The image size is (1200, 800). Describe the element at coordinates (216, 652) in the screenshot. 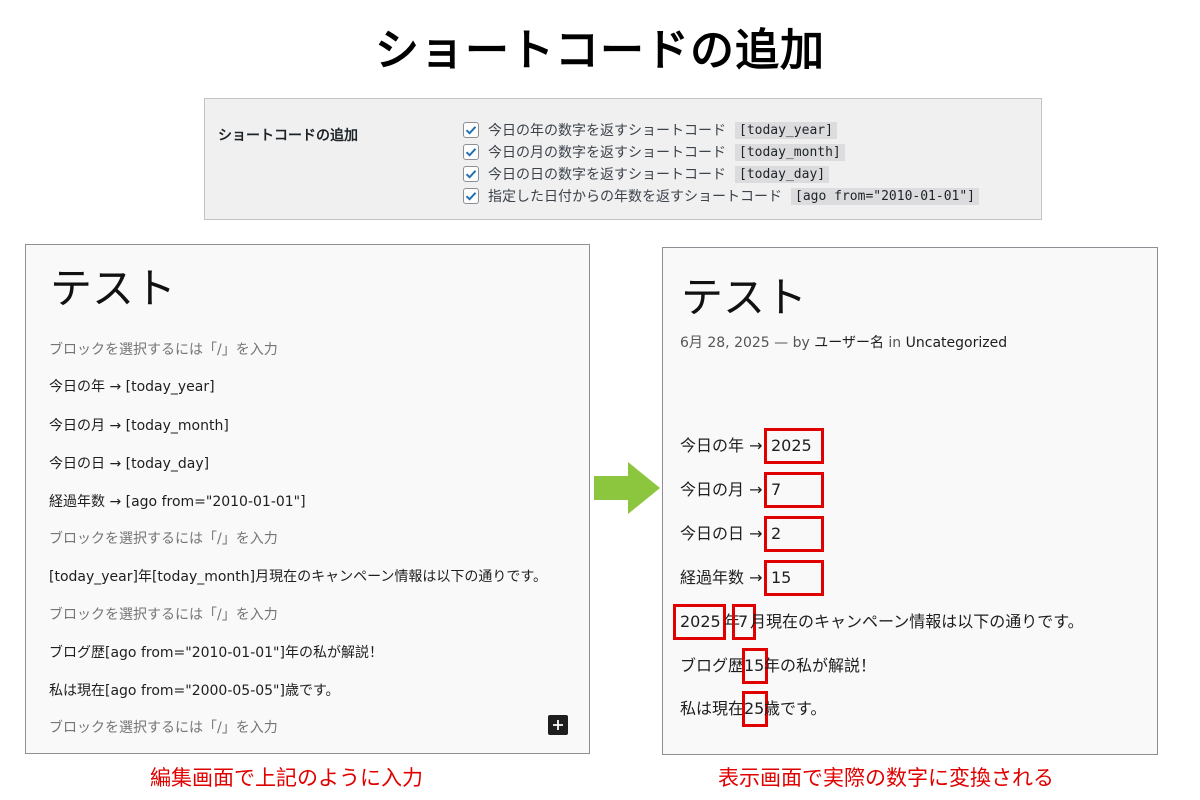

I see `paragraph-block: ブログ歴[ago from="2010-01-01"]年の私が解説！` at that location.